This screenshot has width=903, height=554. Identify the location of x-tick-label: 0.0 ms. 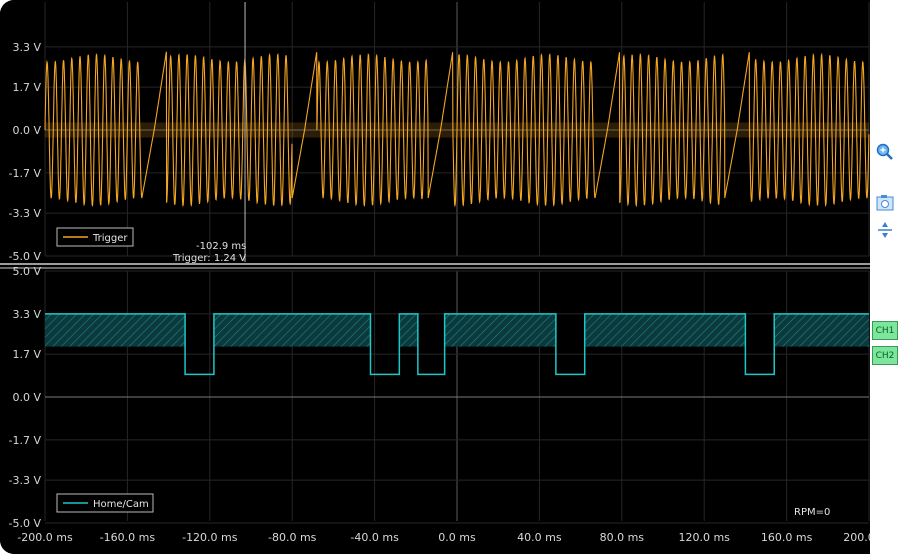
(457, 537).